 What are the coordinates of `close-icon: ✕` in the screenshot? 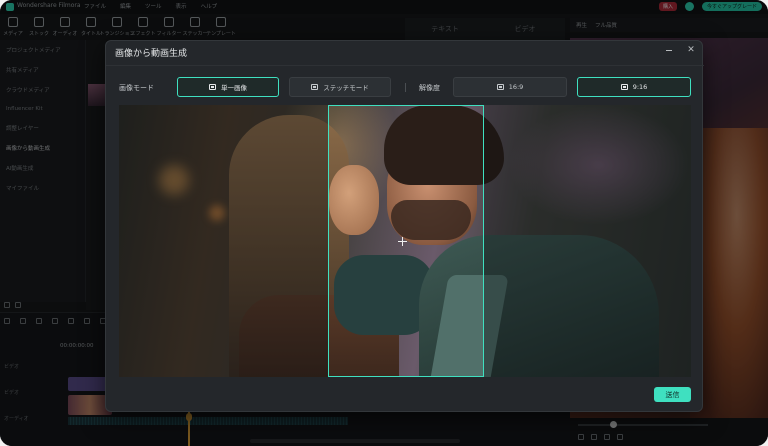 It's located at (691, 50).